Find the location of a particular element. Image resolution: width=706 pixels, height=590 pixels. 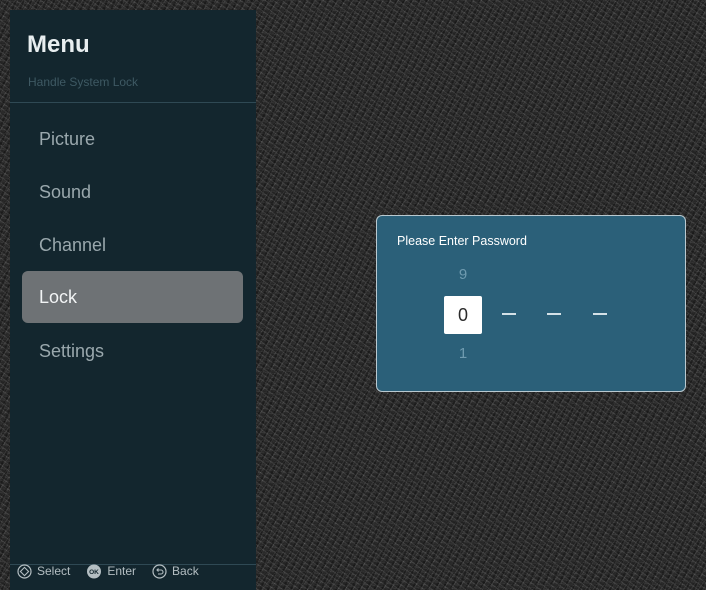

hint-select: Select is located at coordinates (44, 571).